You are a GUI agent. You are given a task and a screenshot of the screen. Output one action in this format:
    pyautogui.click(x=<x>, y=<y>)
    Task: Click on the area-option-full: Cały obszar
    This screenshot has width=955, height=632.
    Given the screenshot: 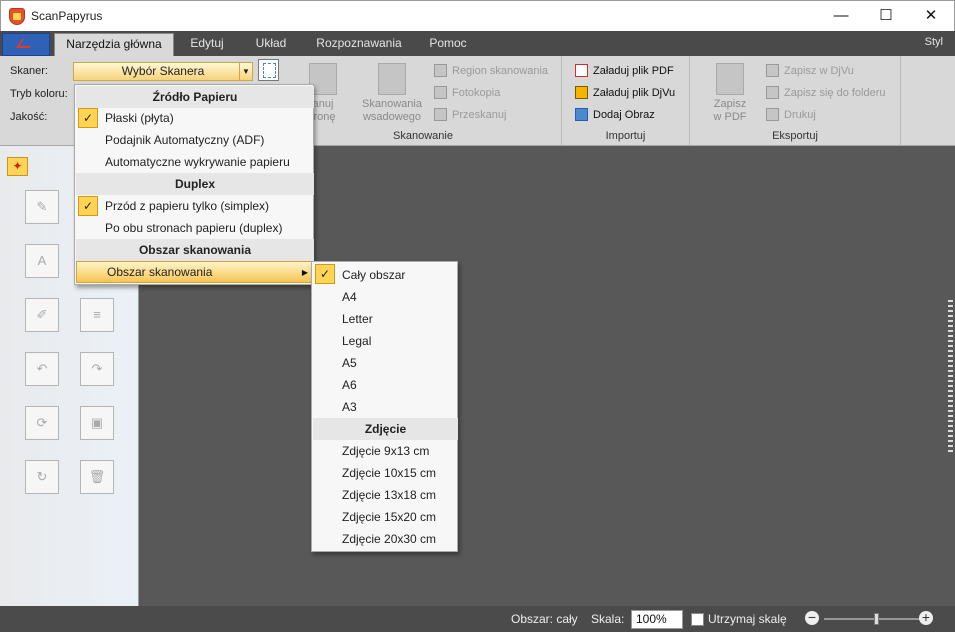 What is the action you would take?
    pyautogui.click(x=373, y=275)
    